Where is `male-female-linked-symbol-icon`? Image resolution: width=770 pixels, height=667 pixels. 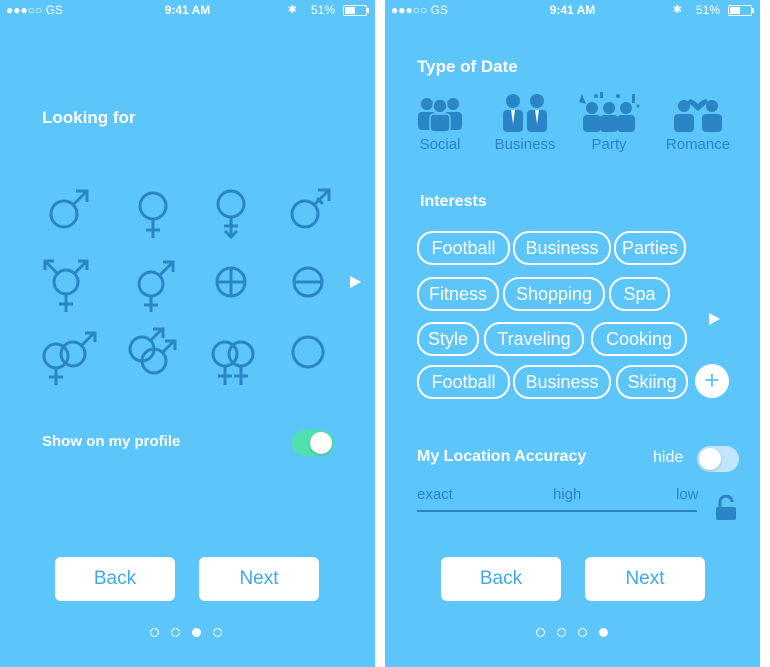
male-female-linked-symbol-icon is located at coordinates (69, 359).